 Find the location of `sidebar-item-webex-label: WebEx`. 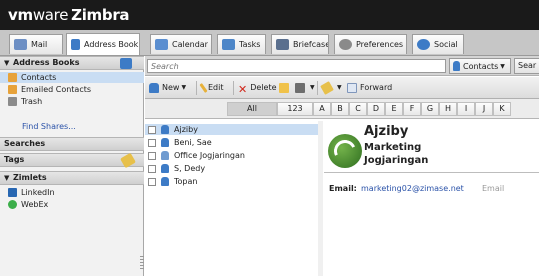

sidebar-item-webex-label: WebEx is located at coordinates (35, 204).